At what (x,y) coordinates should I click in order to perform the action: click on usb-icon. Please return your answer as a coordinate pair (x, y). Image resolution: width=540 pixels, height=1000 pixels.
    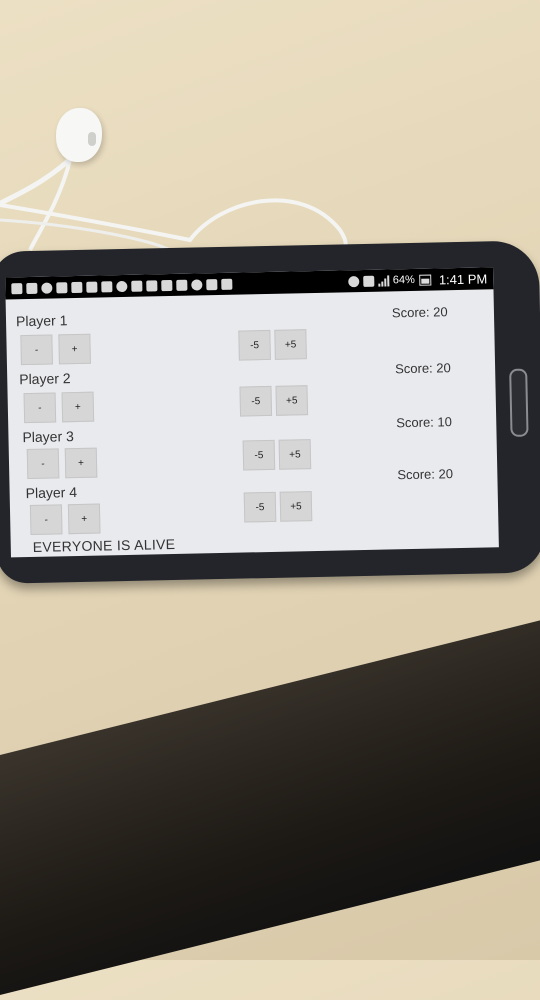
    Looking at the image, I should click on (17, 288).